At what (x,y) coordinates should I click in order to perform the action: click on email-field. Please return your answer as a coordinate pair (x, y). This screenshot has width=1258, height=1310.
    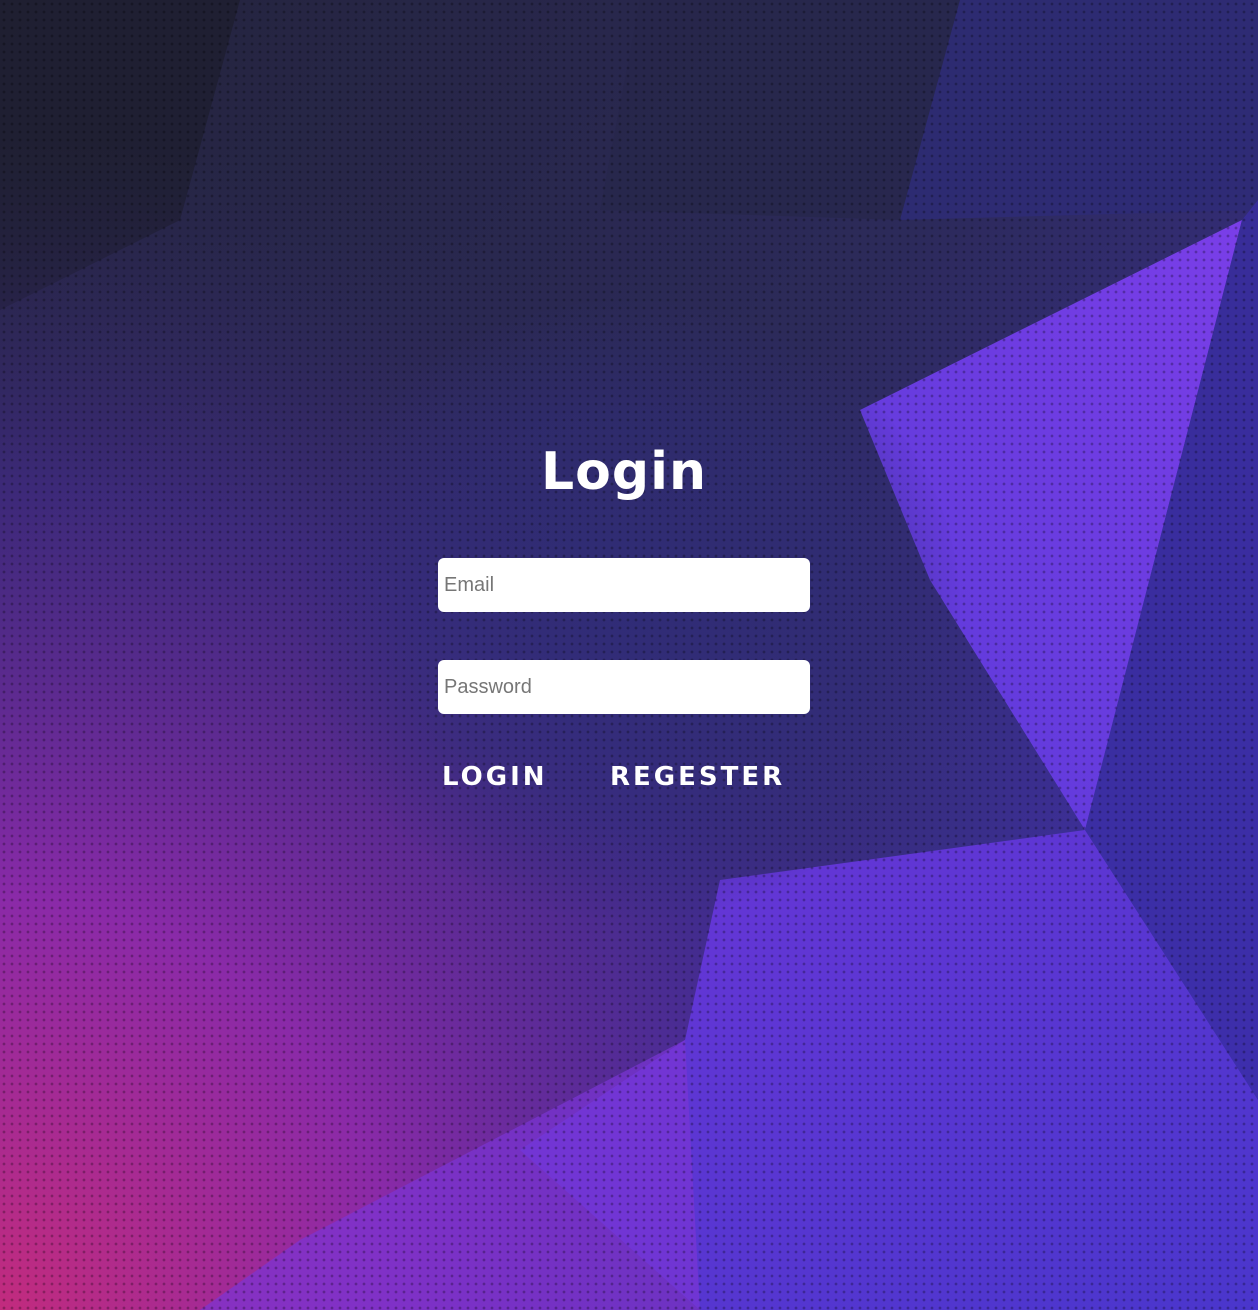
    Looking at the image, I should click on (624, 585).